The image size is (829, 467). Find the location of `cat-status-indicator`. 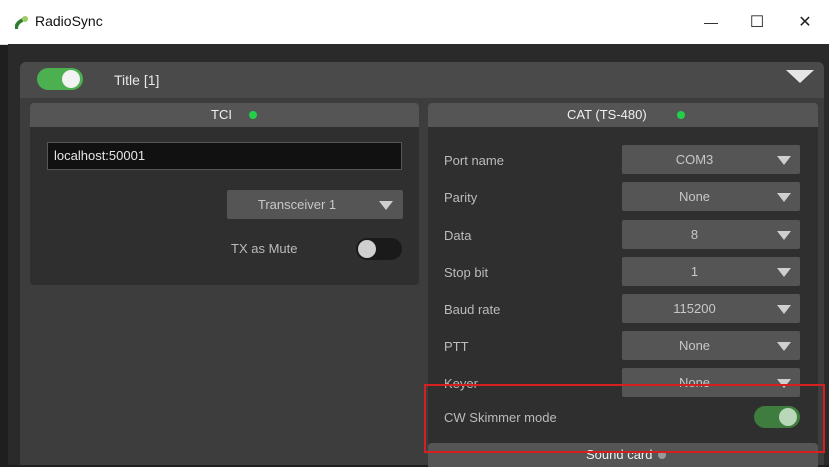

cat-status-indicator is located at coordinates (681, 115).